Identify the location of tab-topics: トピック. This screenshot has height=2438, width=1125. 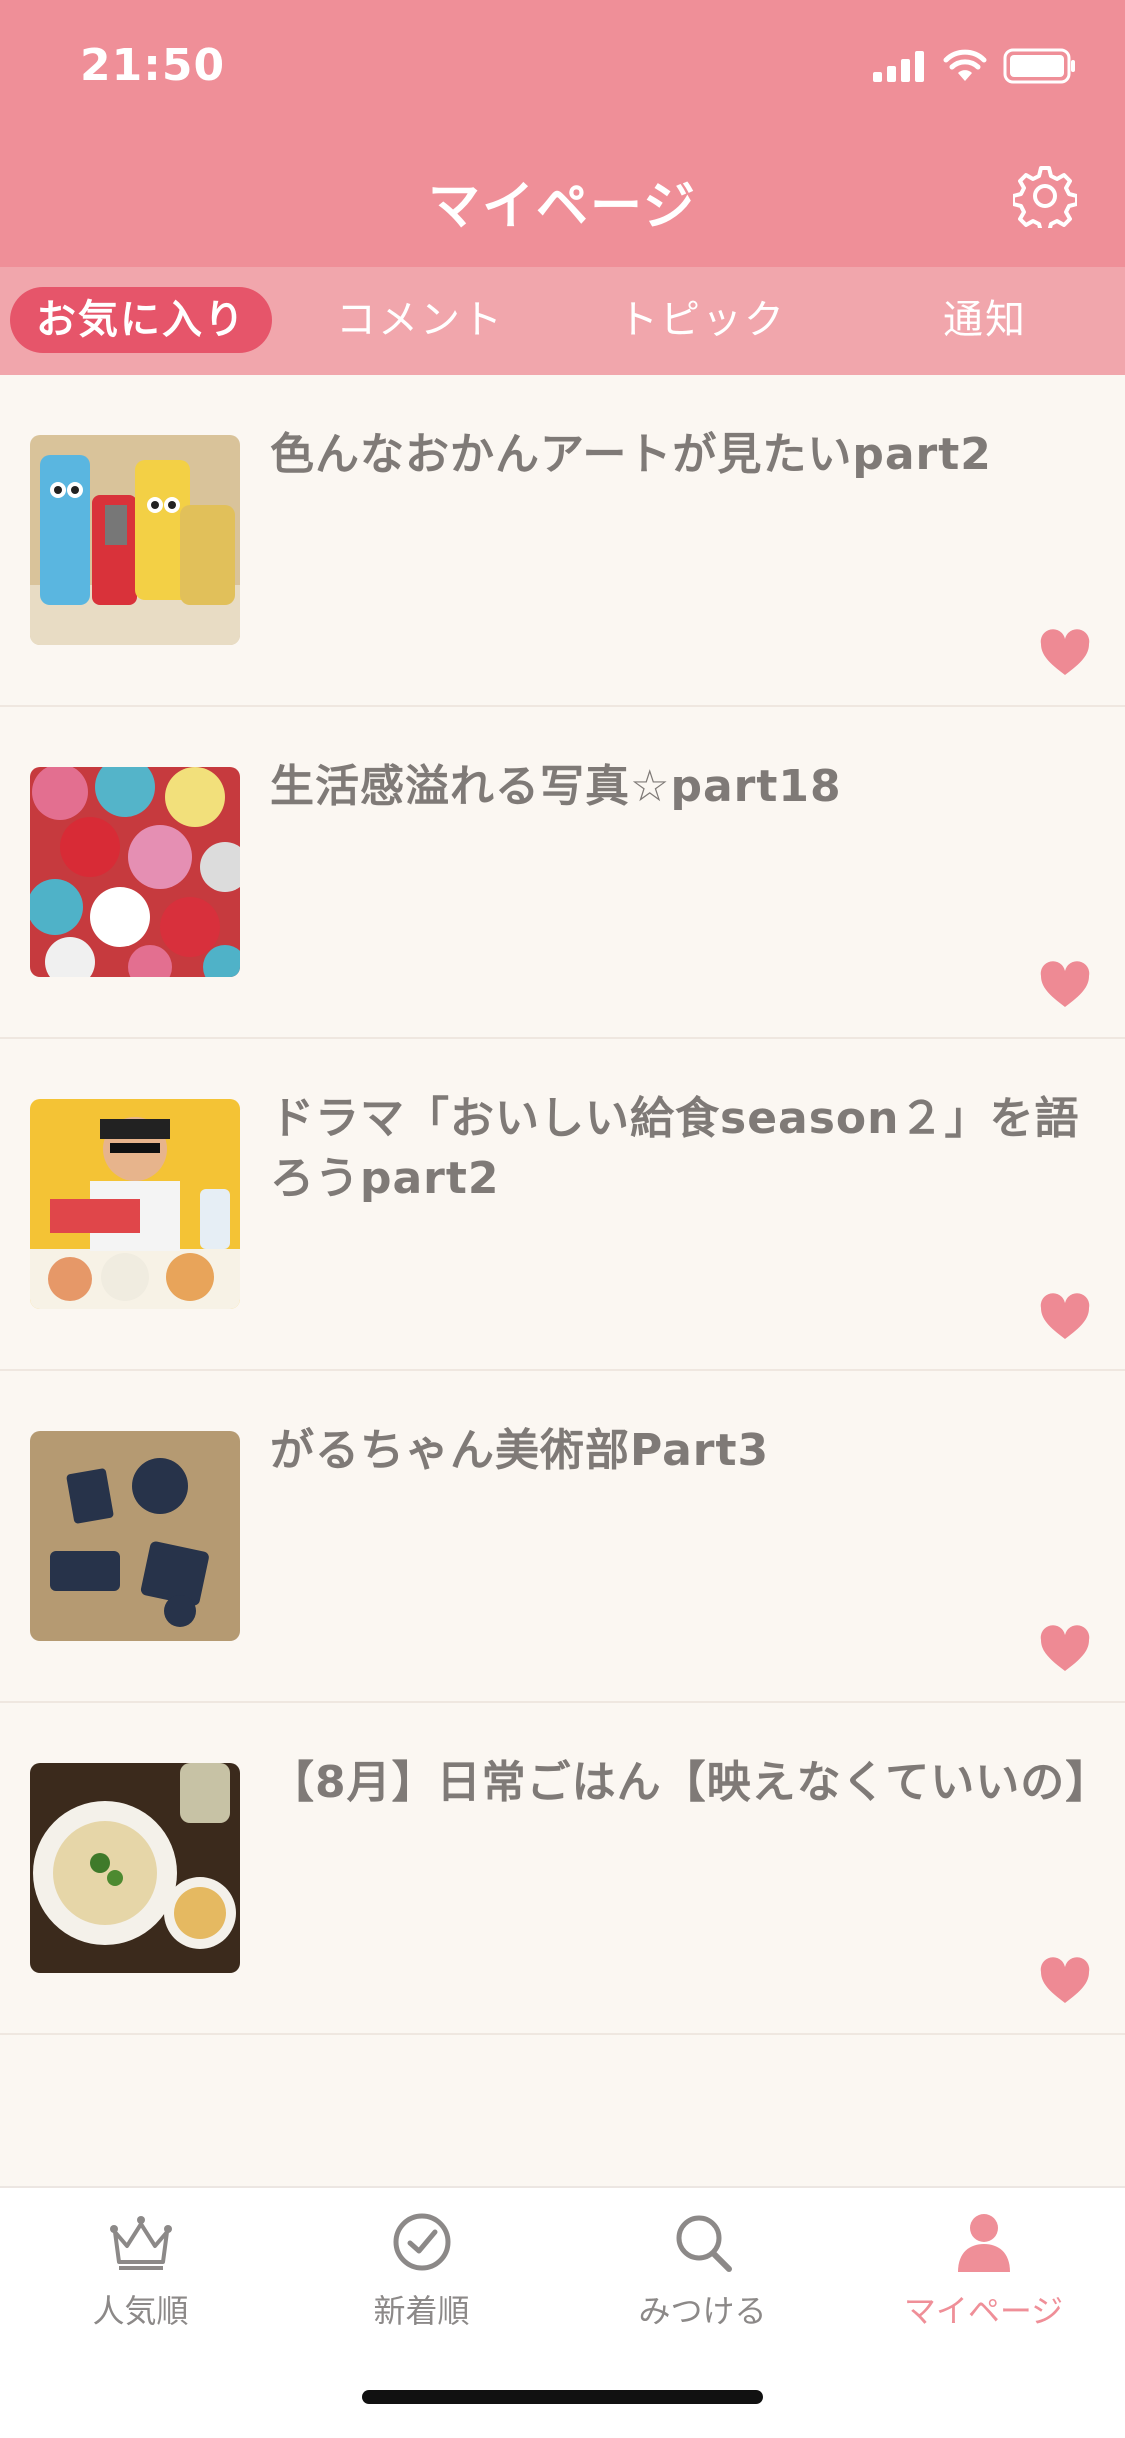
(702, 320).